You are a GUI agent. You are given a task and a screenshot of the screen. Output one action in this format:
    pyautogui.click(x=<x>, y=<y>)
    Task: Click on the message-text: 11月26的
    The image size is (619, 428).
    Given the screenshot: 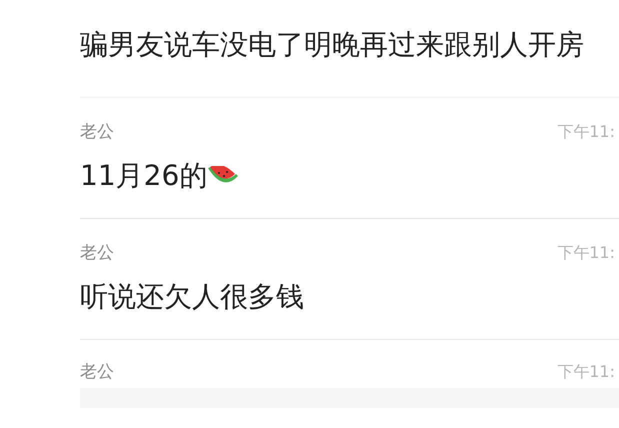 What is the action you would take?
    pyautogui.click(x=144, y=176)
    